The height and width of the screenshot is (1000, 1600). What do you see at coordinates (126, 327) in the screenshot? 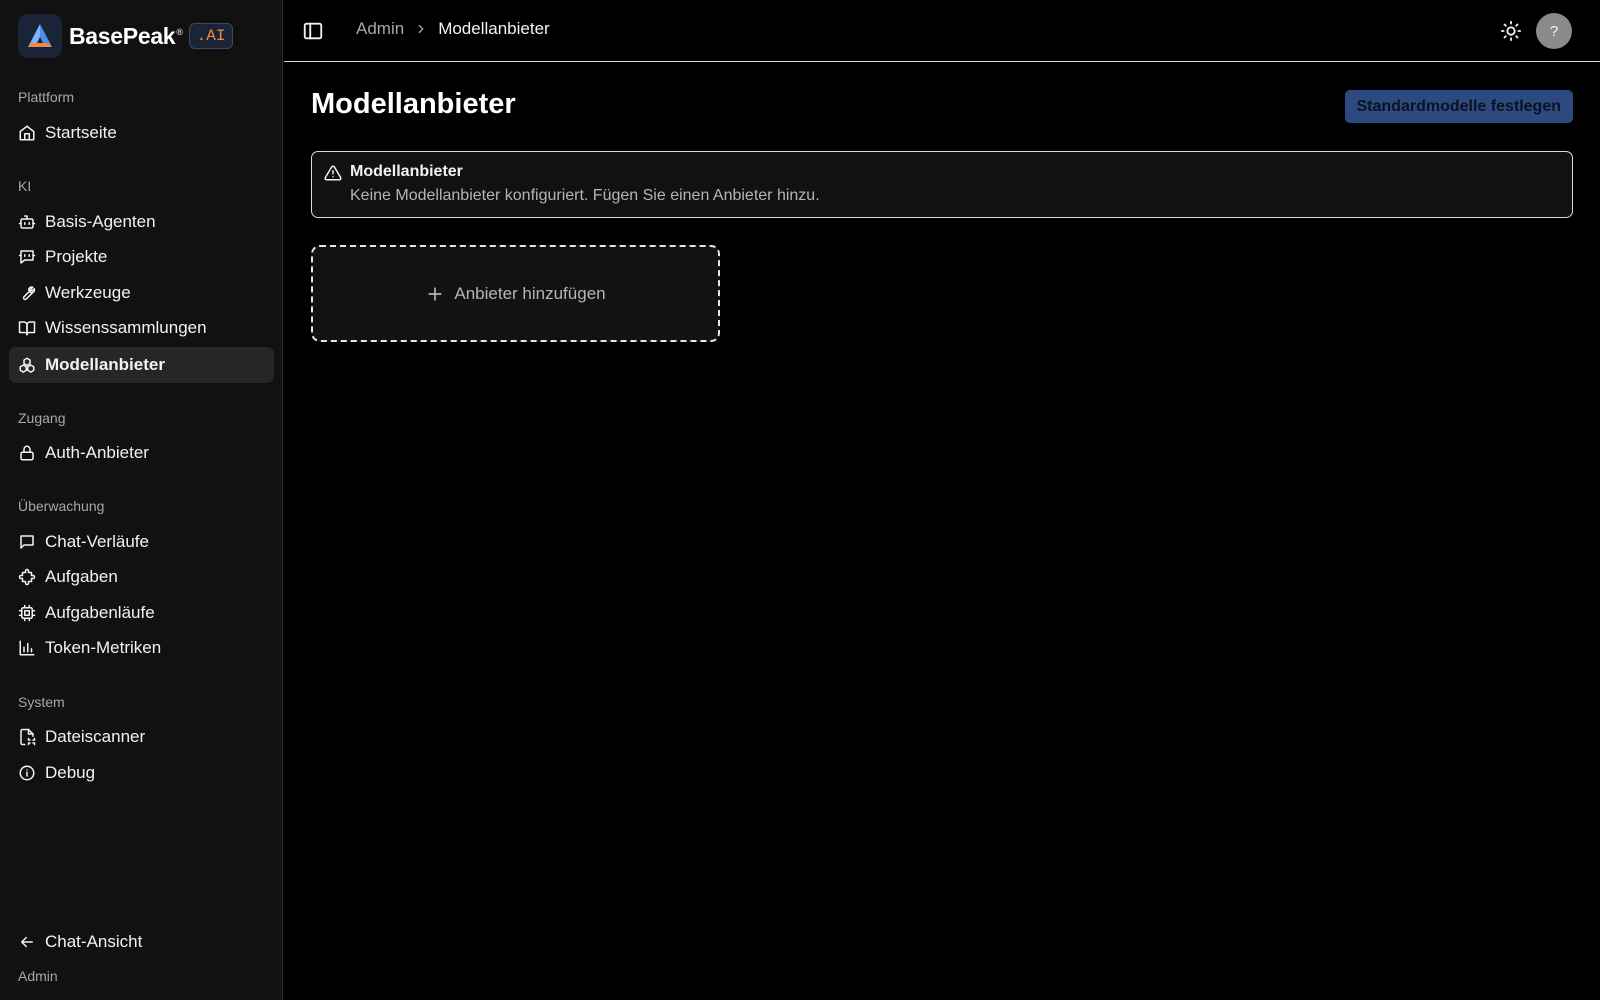
I see `sidebar-item-label: Wissenssammlungen` at bounding box center [126, 327].